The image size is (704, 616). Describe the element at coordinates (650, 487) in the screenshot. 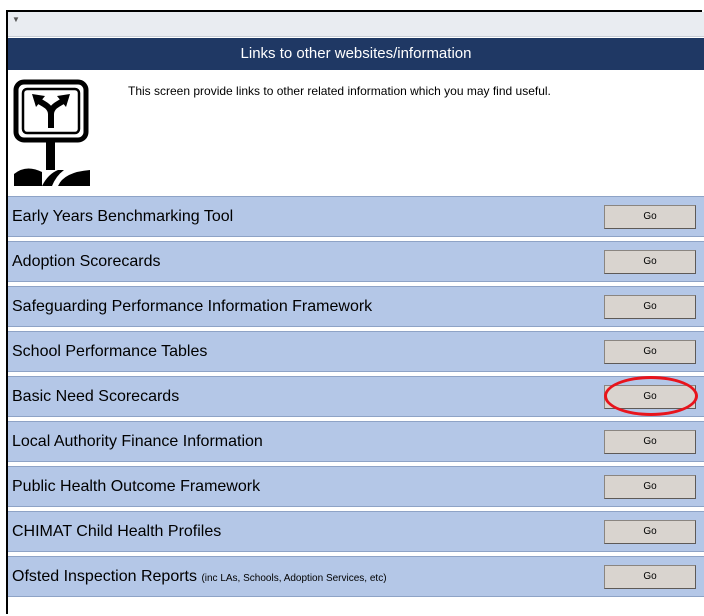

I see `go-button-public-health-outcome: Go` at that location.